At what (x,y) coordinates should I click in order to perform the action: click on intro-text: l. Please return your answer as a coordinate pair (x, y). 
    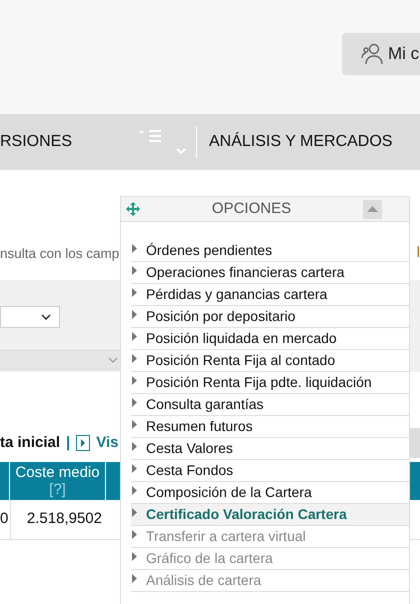
    Looking at the image, I should click on (418, 252).